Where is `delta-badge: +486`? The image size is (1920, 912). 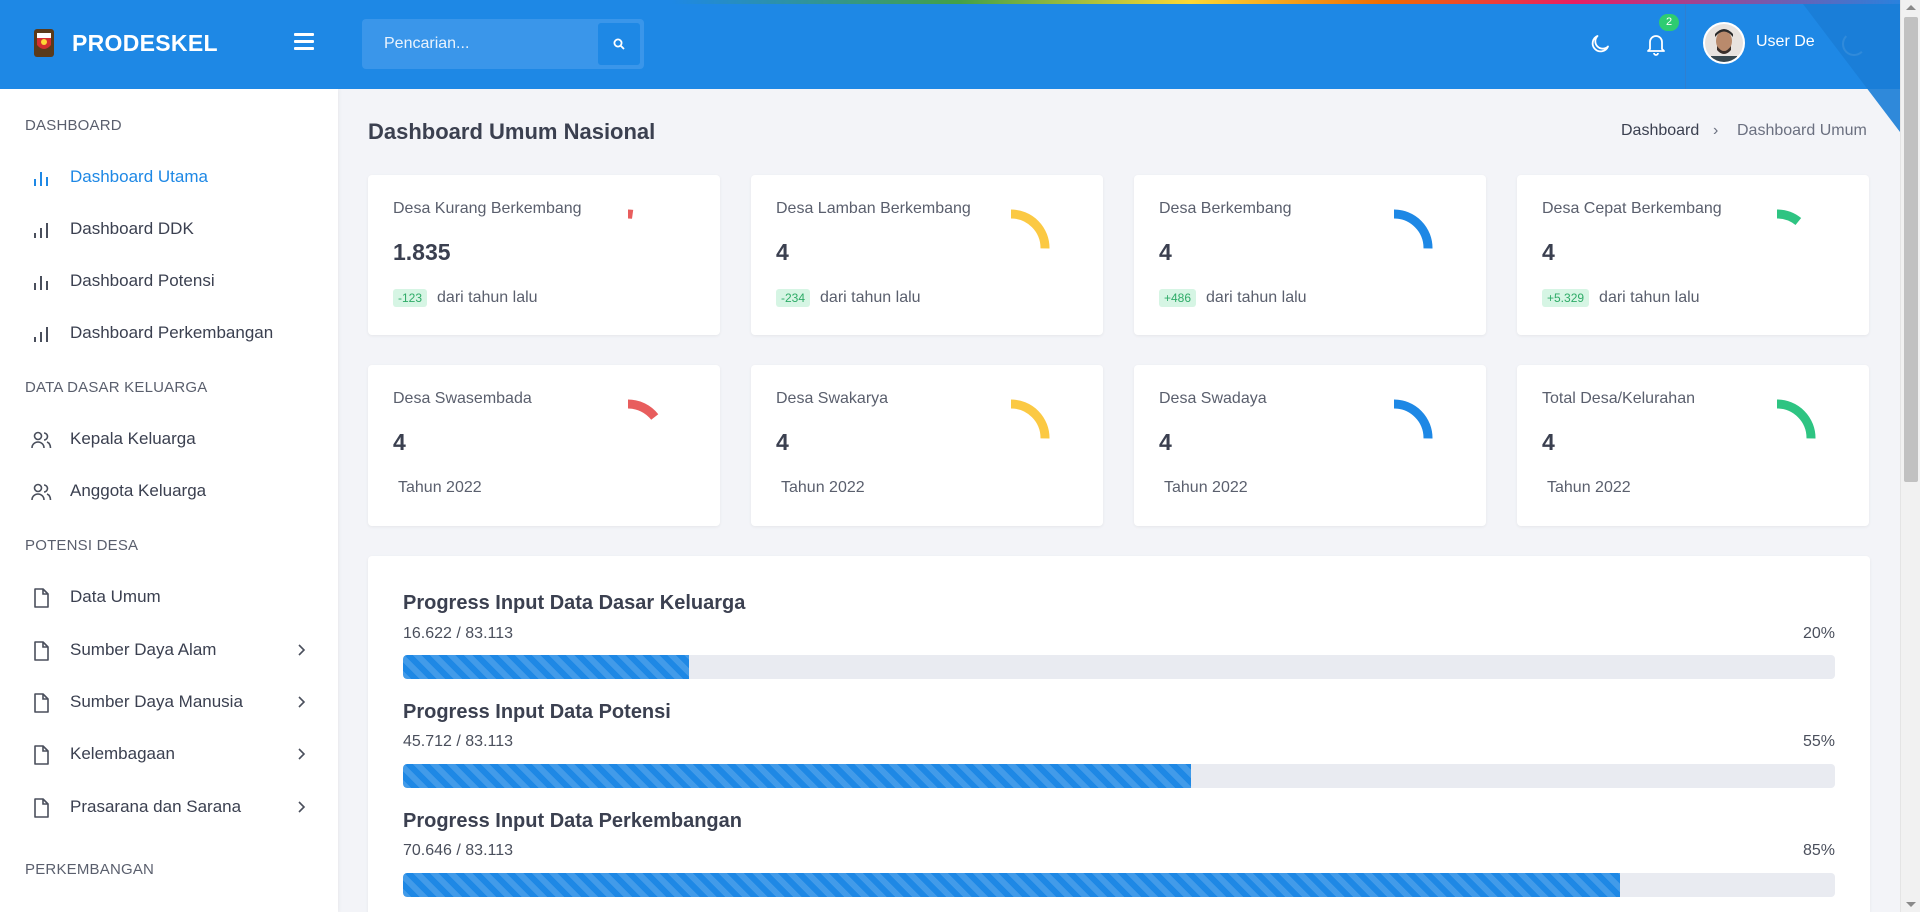 delta-badge: +486 is located at coordinates (1178, 298).